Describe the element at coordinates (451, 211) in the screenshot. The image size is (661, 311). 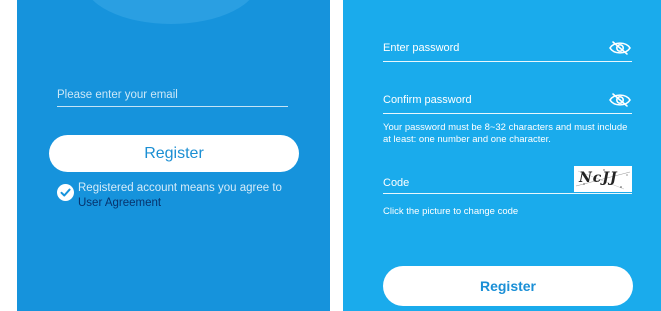
I see `change-code-hint: Click the picture to change code` at that location.